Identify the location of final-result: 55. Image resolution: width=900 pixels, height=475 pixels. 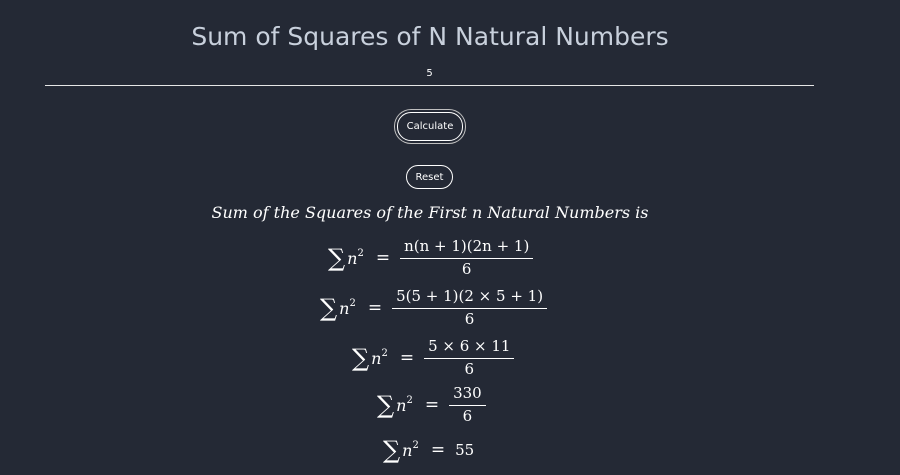
(465, 450).